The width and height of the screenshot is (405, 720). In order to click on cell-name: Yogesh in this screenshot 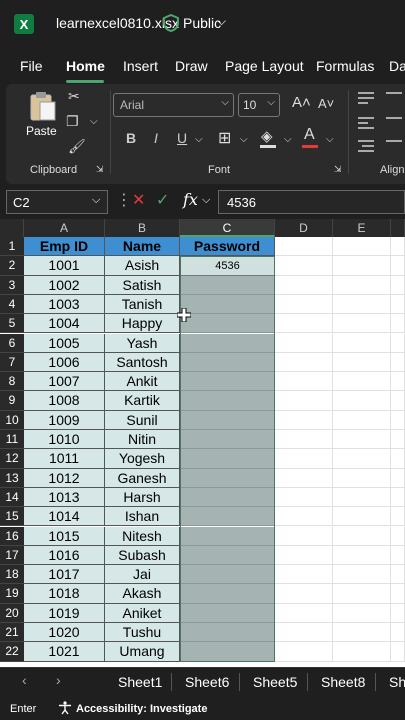, I will do `click(142, 459)`.